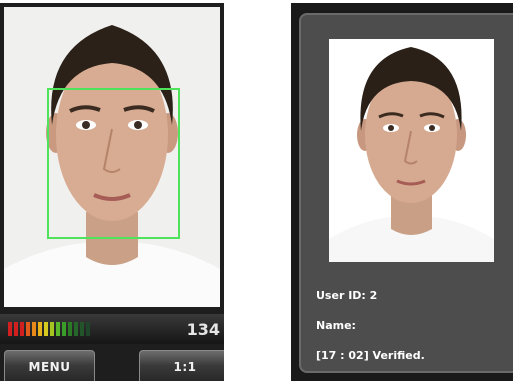  Describe the element at coordinates (113, 163) in the screenshot. I see `face-detection-box` at that location.